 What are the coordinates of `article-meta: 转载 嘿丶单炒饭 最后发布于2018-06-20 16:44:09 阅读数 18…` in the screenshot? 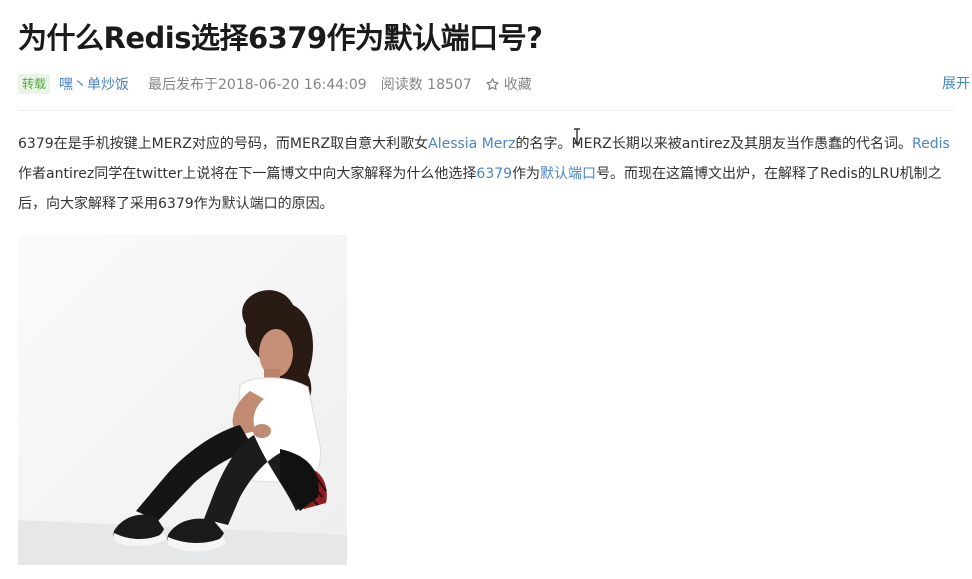 It's located at (494, 84).